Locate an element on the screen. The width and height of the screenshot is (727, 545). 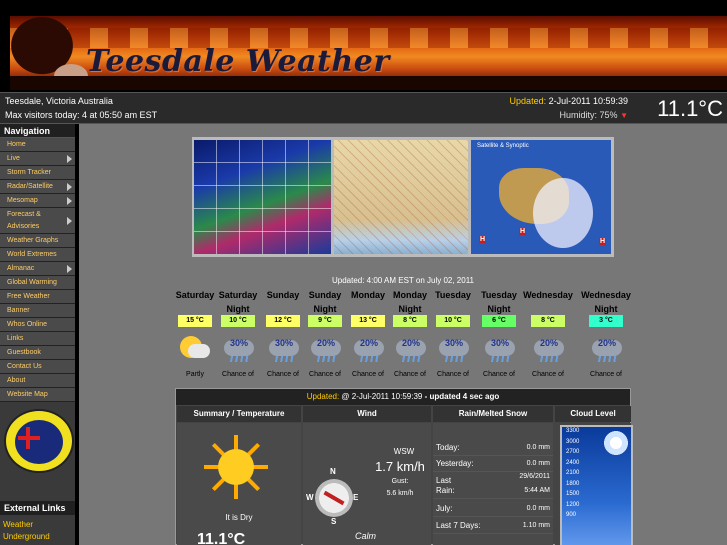
nav-item-label: Website Map is located at coordinates (27, 394).